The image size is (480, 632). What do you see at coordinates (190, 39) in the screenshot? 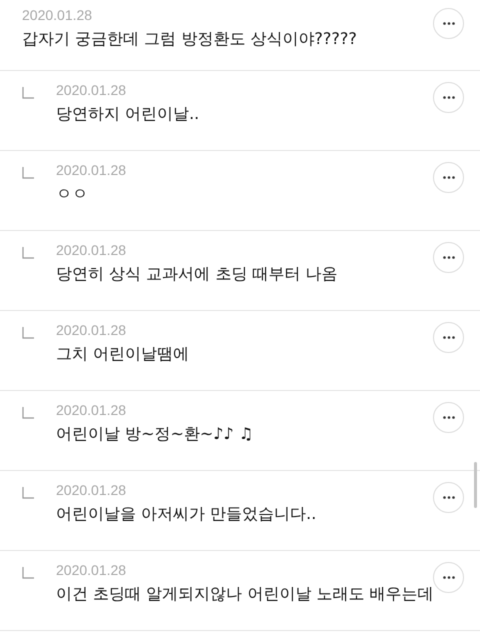
I see `comment-text: 갑자기 궁금한데 그럼 방정환도 상식이야?????` at bounding box center [190, 39].